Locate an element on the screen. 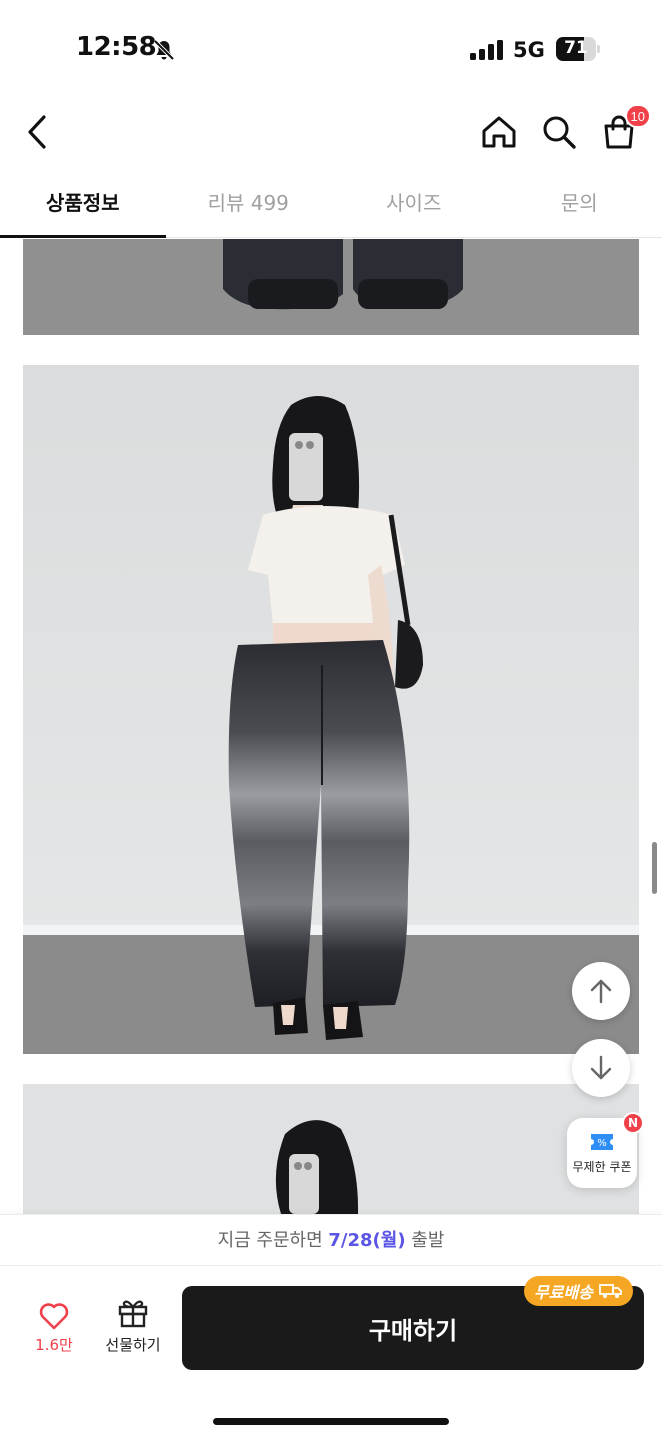 This screenshot has width=662, height=1440. free-shipping-badge: 무료배송 is located at coordinates (578, 1291).